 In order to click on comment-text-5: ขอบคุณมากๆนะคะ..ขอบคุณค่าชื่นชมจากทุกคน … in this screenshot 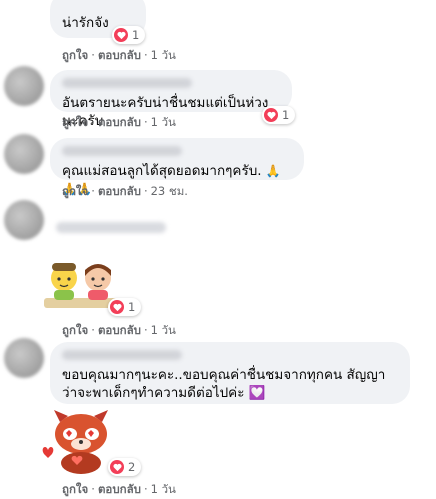, I will do `click(224, 384)`.